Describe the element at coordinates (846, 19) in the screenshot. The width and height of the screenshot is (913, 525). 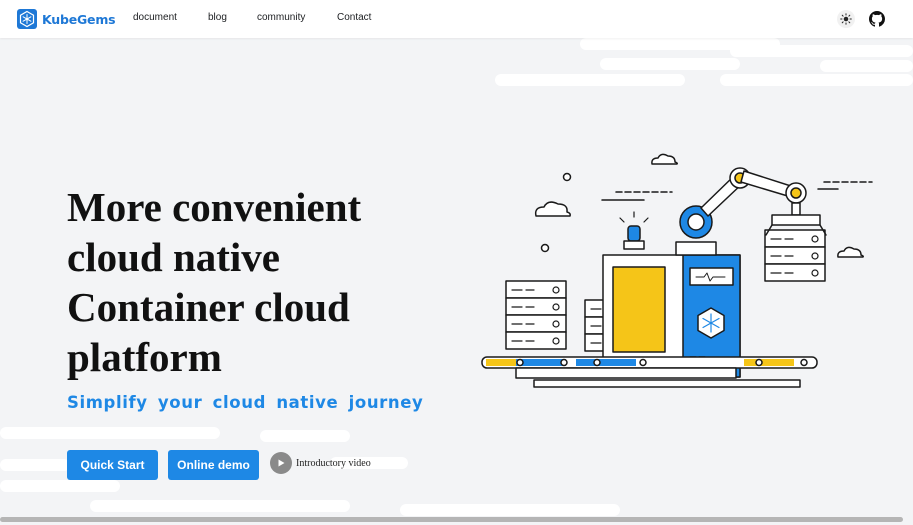
I see `sun-icon` at that location.